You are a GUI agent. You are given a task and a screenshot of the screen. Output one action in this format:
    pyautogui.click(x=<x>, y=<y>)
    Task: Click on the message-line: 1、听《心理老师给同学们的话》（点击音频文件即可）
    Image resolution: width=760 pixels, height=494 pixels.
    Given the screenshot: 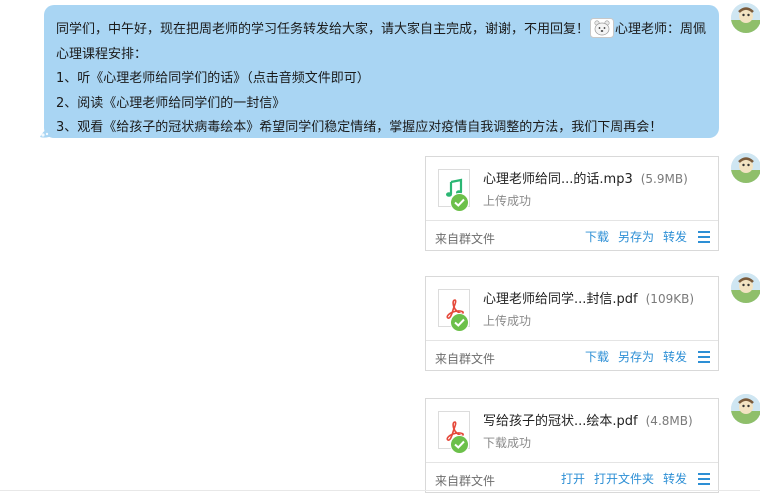 What is the action you would take?
    pyautogui.click(x=213, y=78)
    